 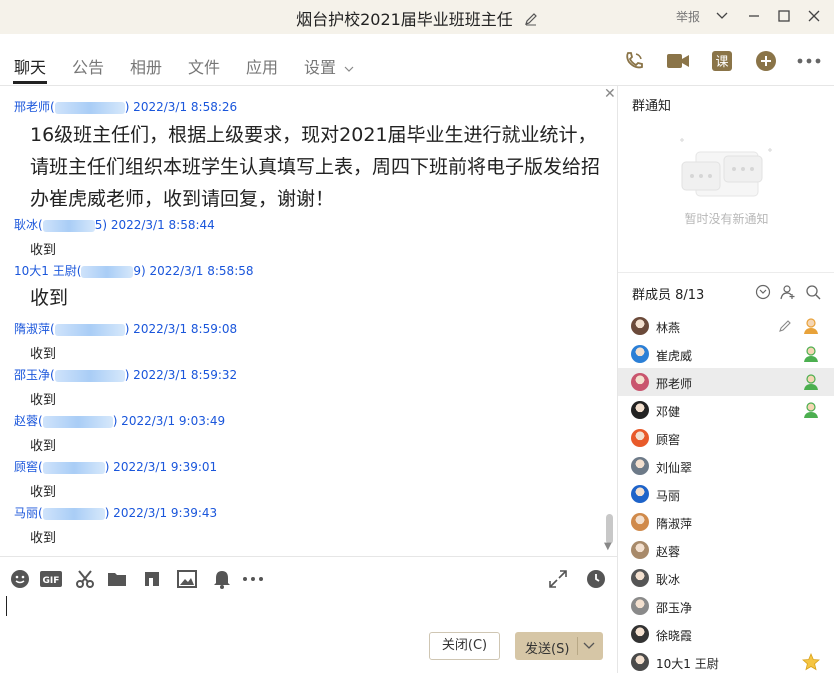 I want to click on scrollbar-thumb, so click(x=609, y=529).